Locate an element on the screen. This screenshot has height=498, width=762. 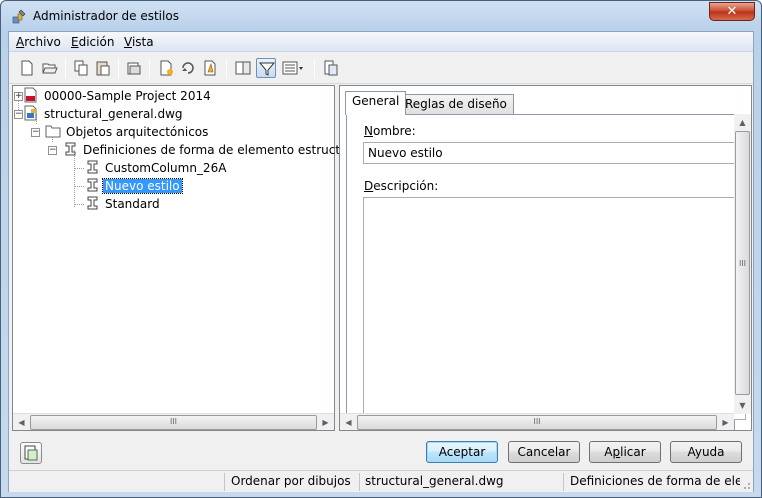
status-type: Definiciones de forma de eleme is located at coordinates (655, 481).